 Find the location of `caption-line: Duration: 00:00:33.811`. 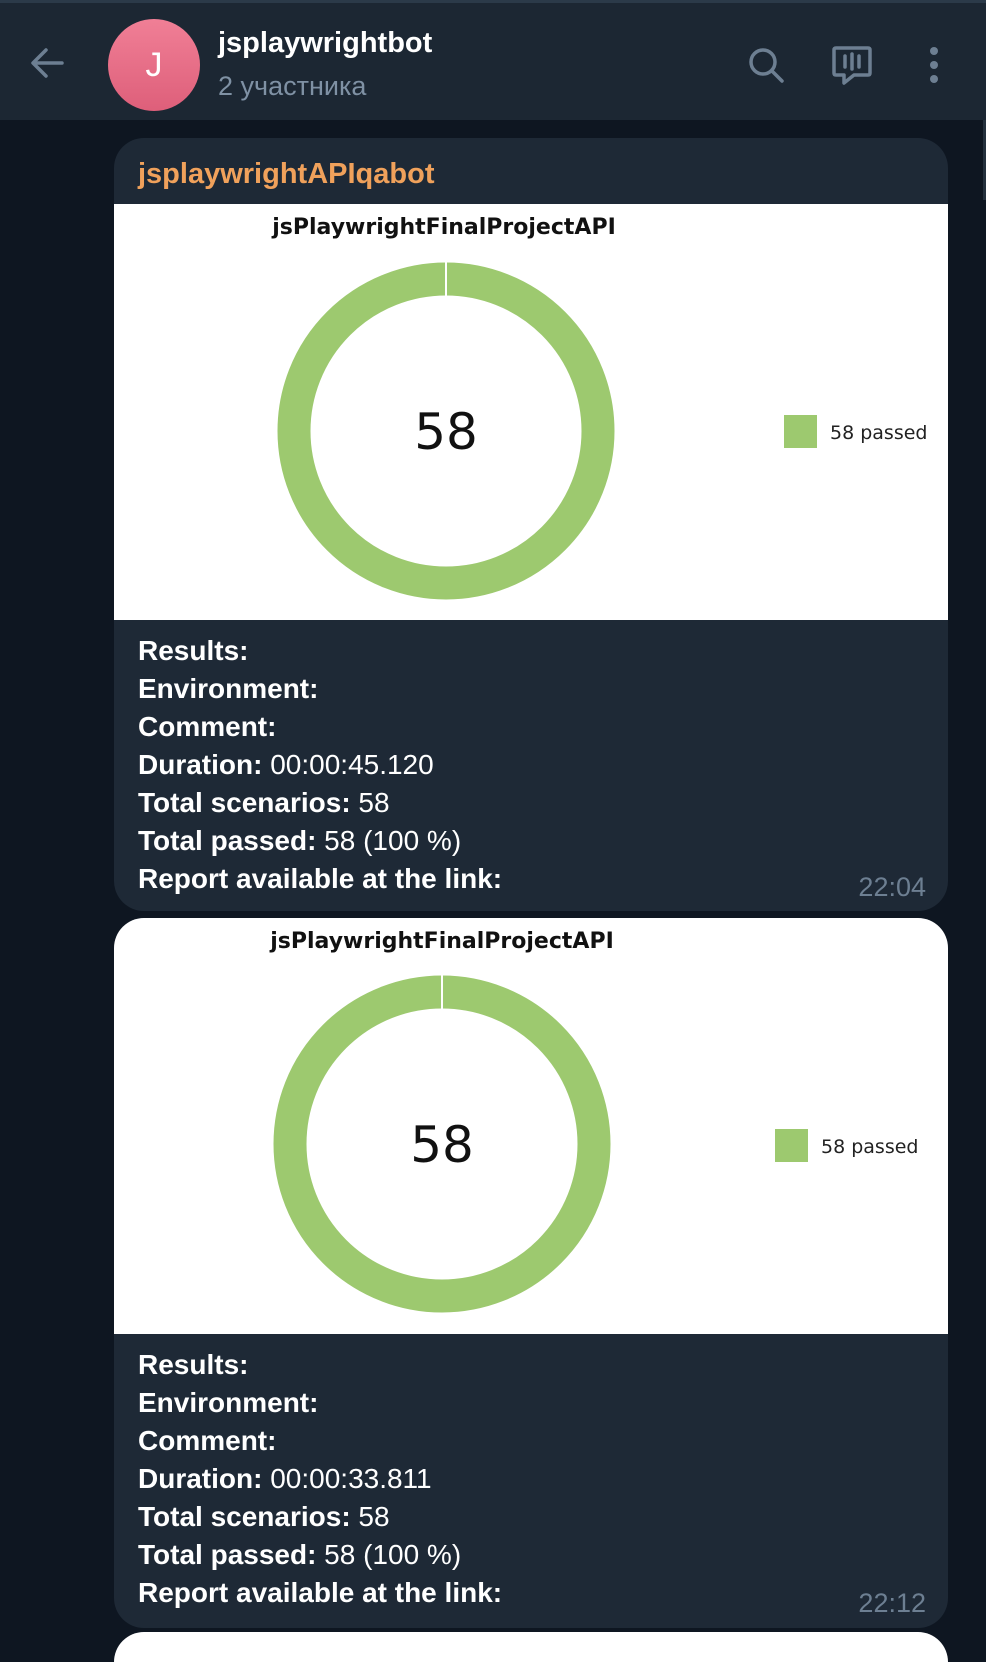

caption-line: Duration: 00:00:33.811 is located at coordinates (285, 1478).